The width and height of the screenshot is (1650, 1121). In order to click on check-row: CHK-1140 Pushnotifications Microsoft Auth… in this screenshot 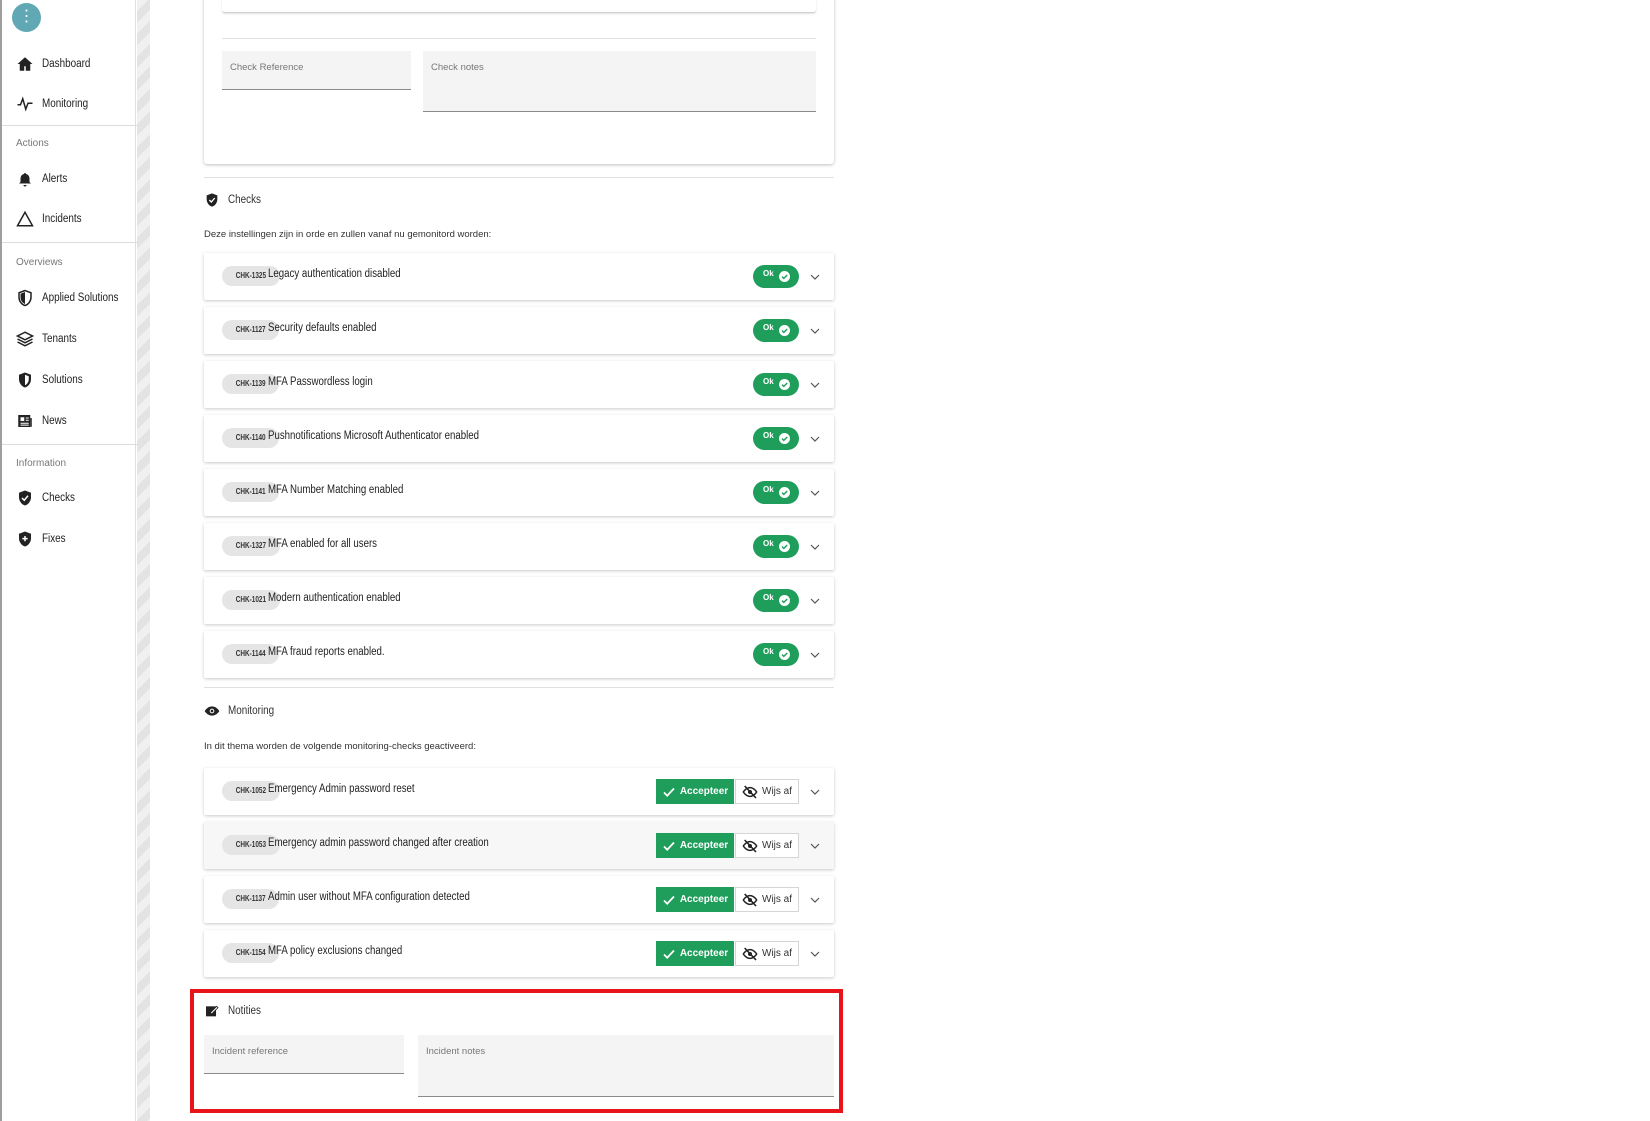, I will do `click(519, 438)`.